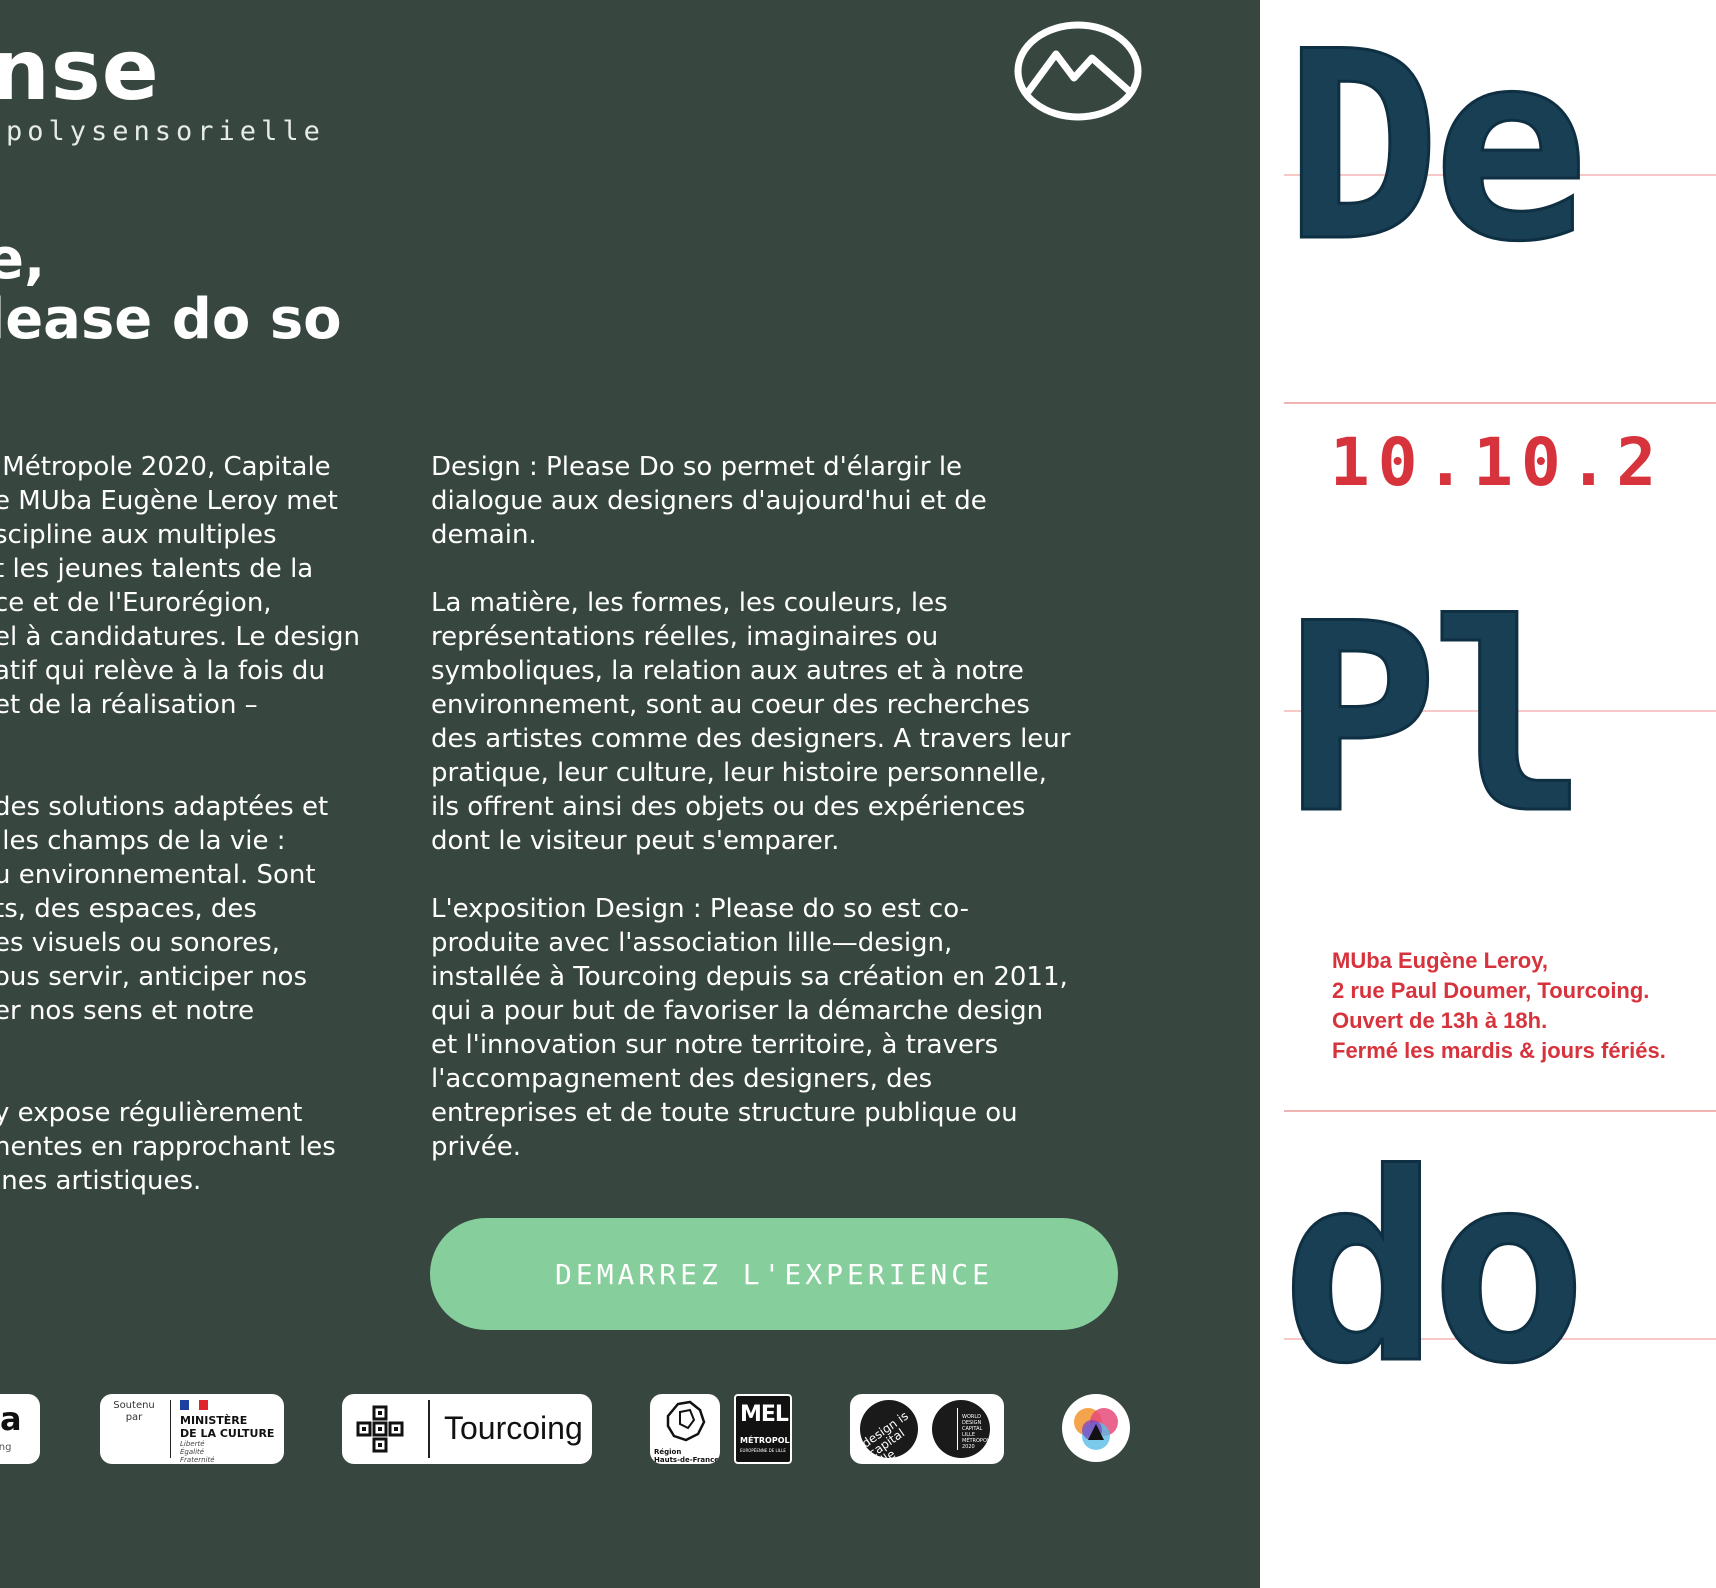  Describe the element at coordinates (686, 1421) in the screenshot. I see `region-map-icon` at that location.